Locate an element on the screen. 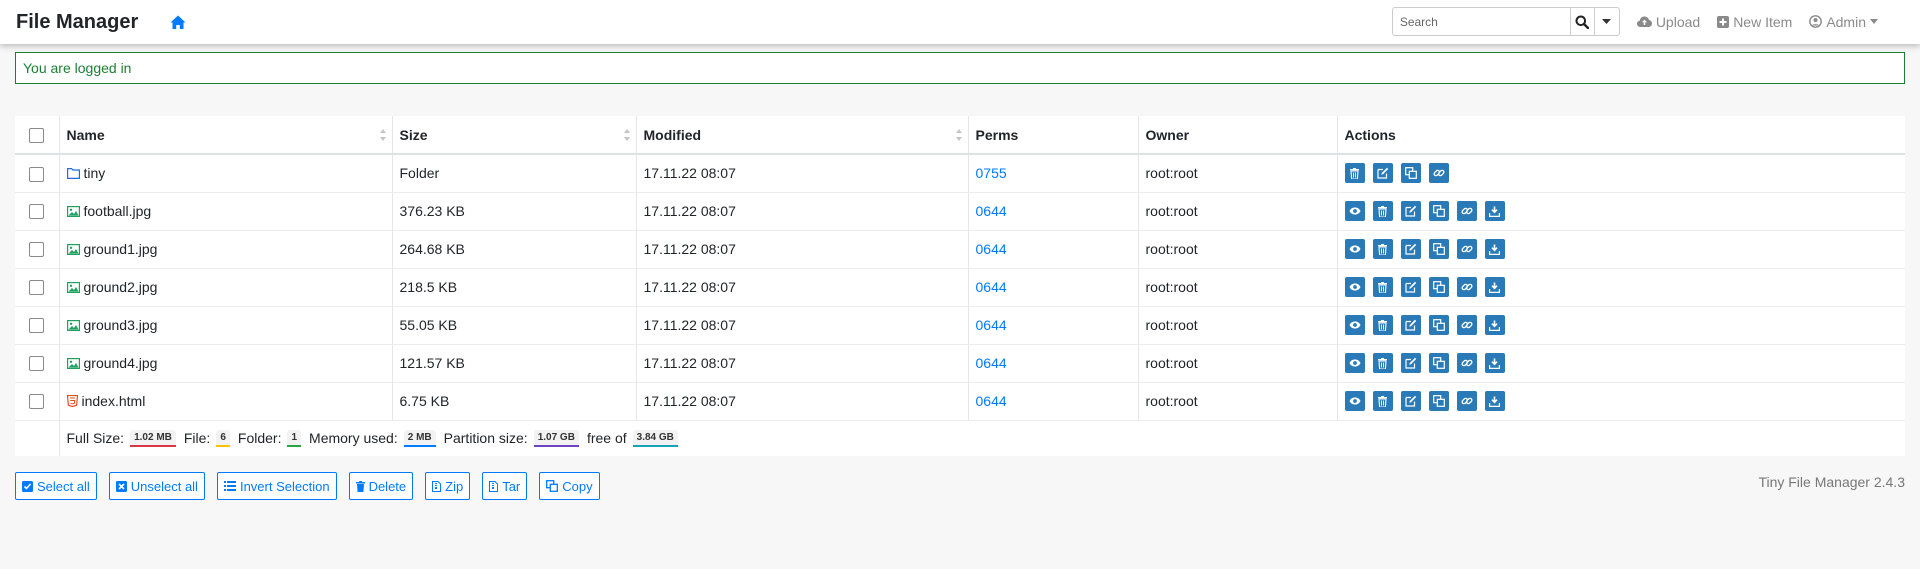 This screenshot has width=1920, height=569. search-input is located at coordinates (1480, 21).